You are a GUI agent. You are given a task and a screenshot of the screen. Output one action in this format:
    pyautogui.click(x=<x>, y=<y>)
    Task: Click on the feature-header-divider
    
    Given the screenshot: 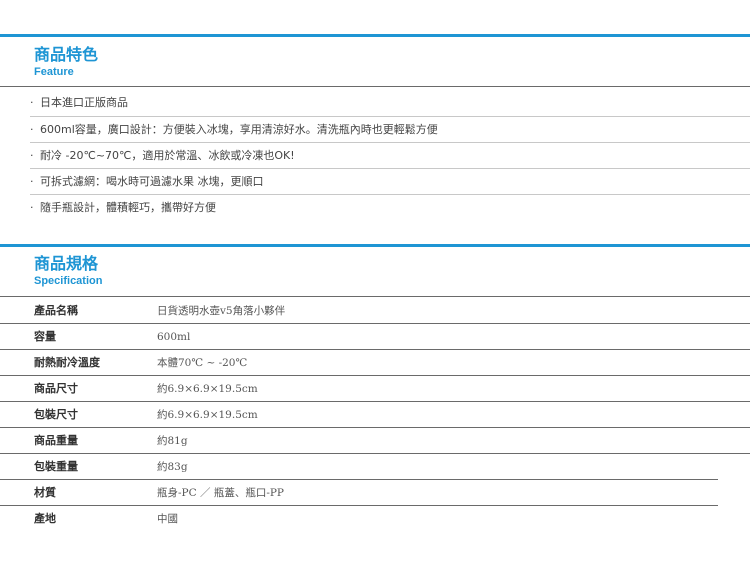 What is the action you would take?
    pyautogui.click(x=375, y=86)
    